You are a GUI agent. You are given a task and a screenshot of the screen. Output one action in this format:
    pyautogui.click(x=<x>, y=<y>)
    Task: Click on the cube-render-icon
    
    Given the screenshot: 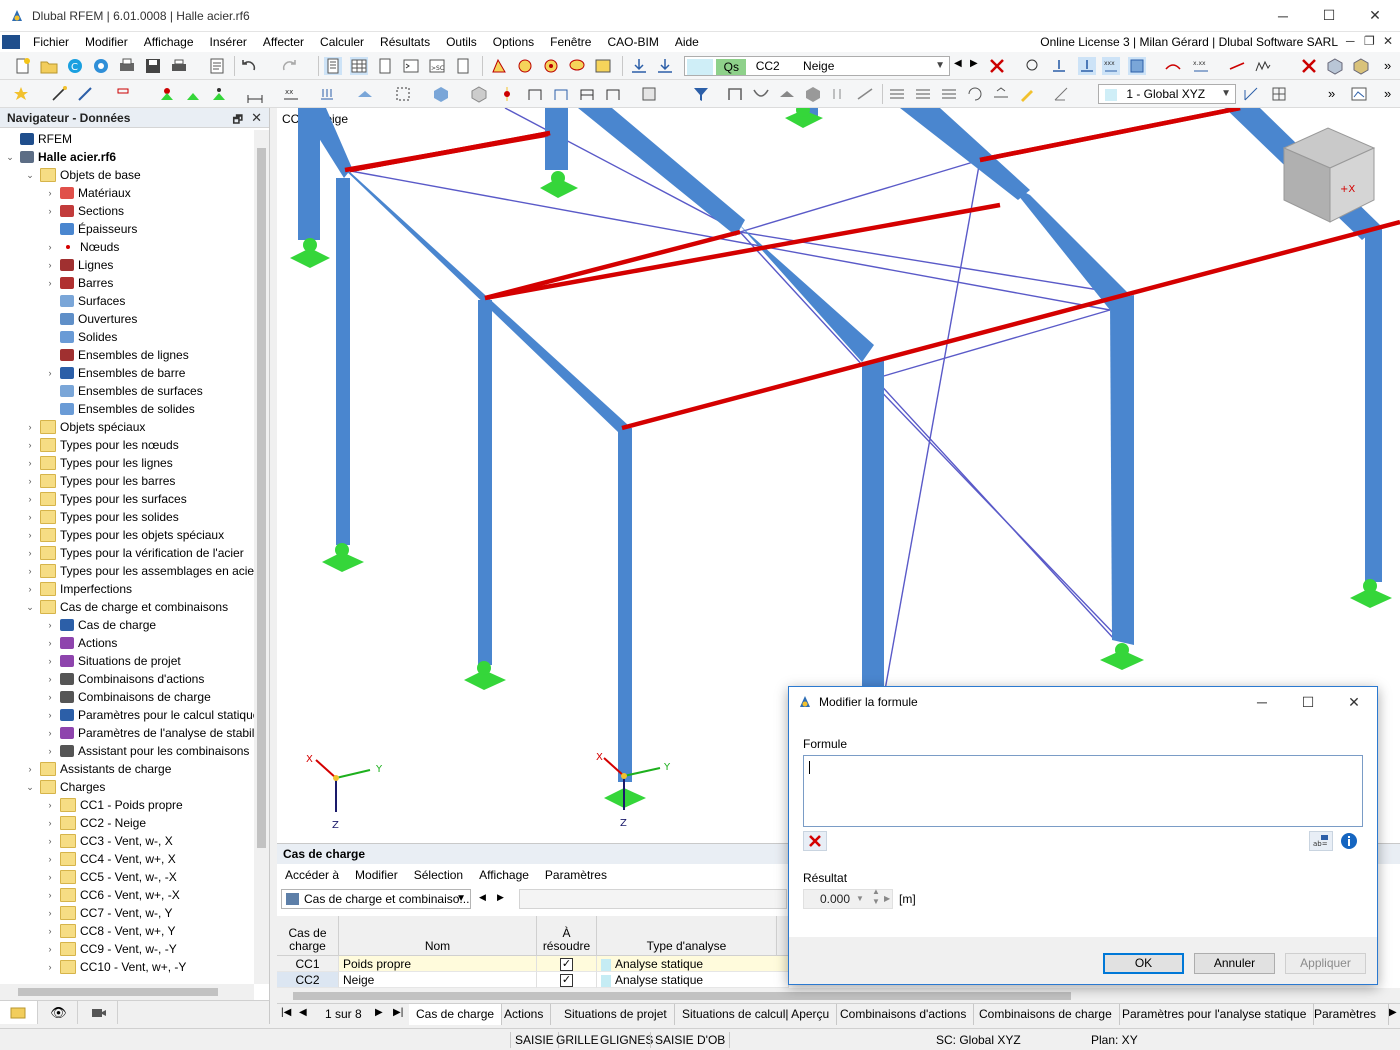 What is the action you would take?
    pyautogui.click(x=1361, y=66)
    